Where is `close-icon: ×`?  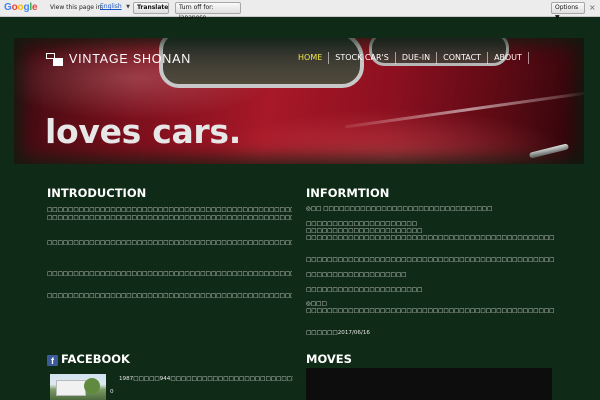
close-icon: × is located at coordinates (592, 7).